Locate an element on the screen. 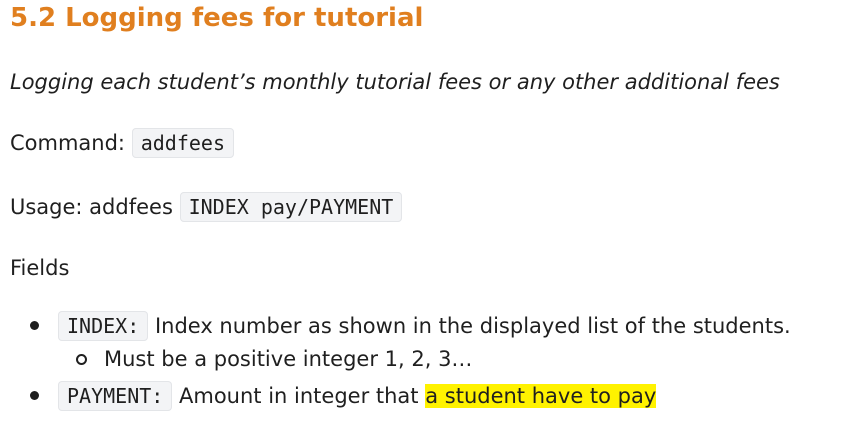 This screenshot has height=427, width=842. fields-heading: Fields is located at coordinates (40, 268).